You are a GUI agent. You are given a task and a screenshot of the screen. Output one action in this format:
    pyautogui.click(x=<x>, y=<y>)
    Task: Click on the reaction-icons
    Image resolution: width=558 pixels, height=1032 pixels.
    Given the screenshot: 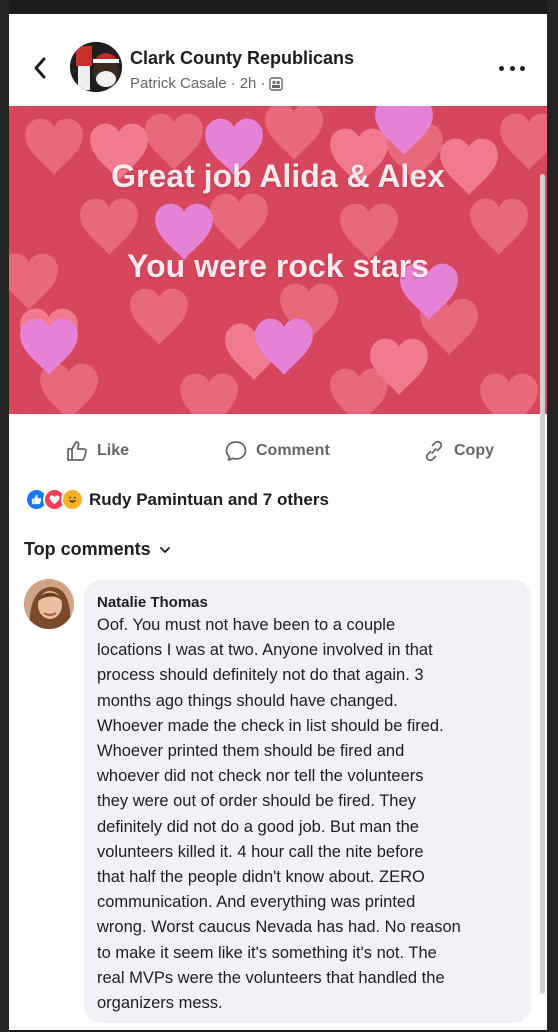 What is the action you would take?
    pyautogui.click(x=54, y=499)
    